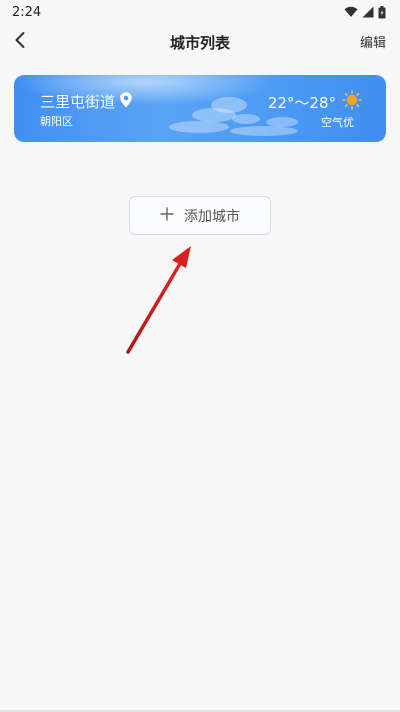  I want to click on city-card: 三里屯街道 朝阳区 22°～28° 空气优, so click(200, 108).